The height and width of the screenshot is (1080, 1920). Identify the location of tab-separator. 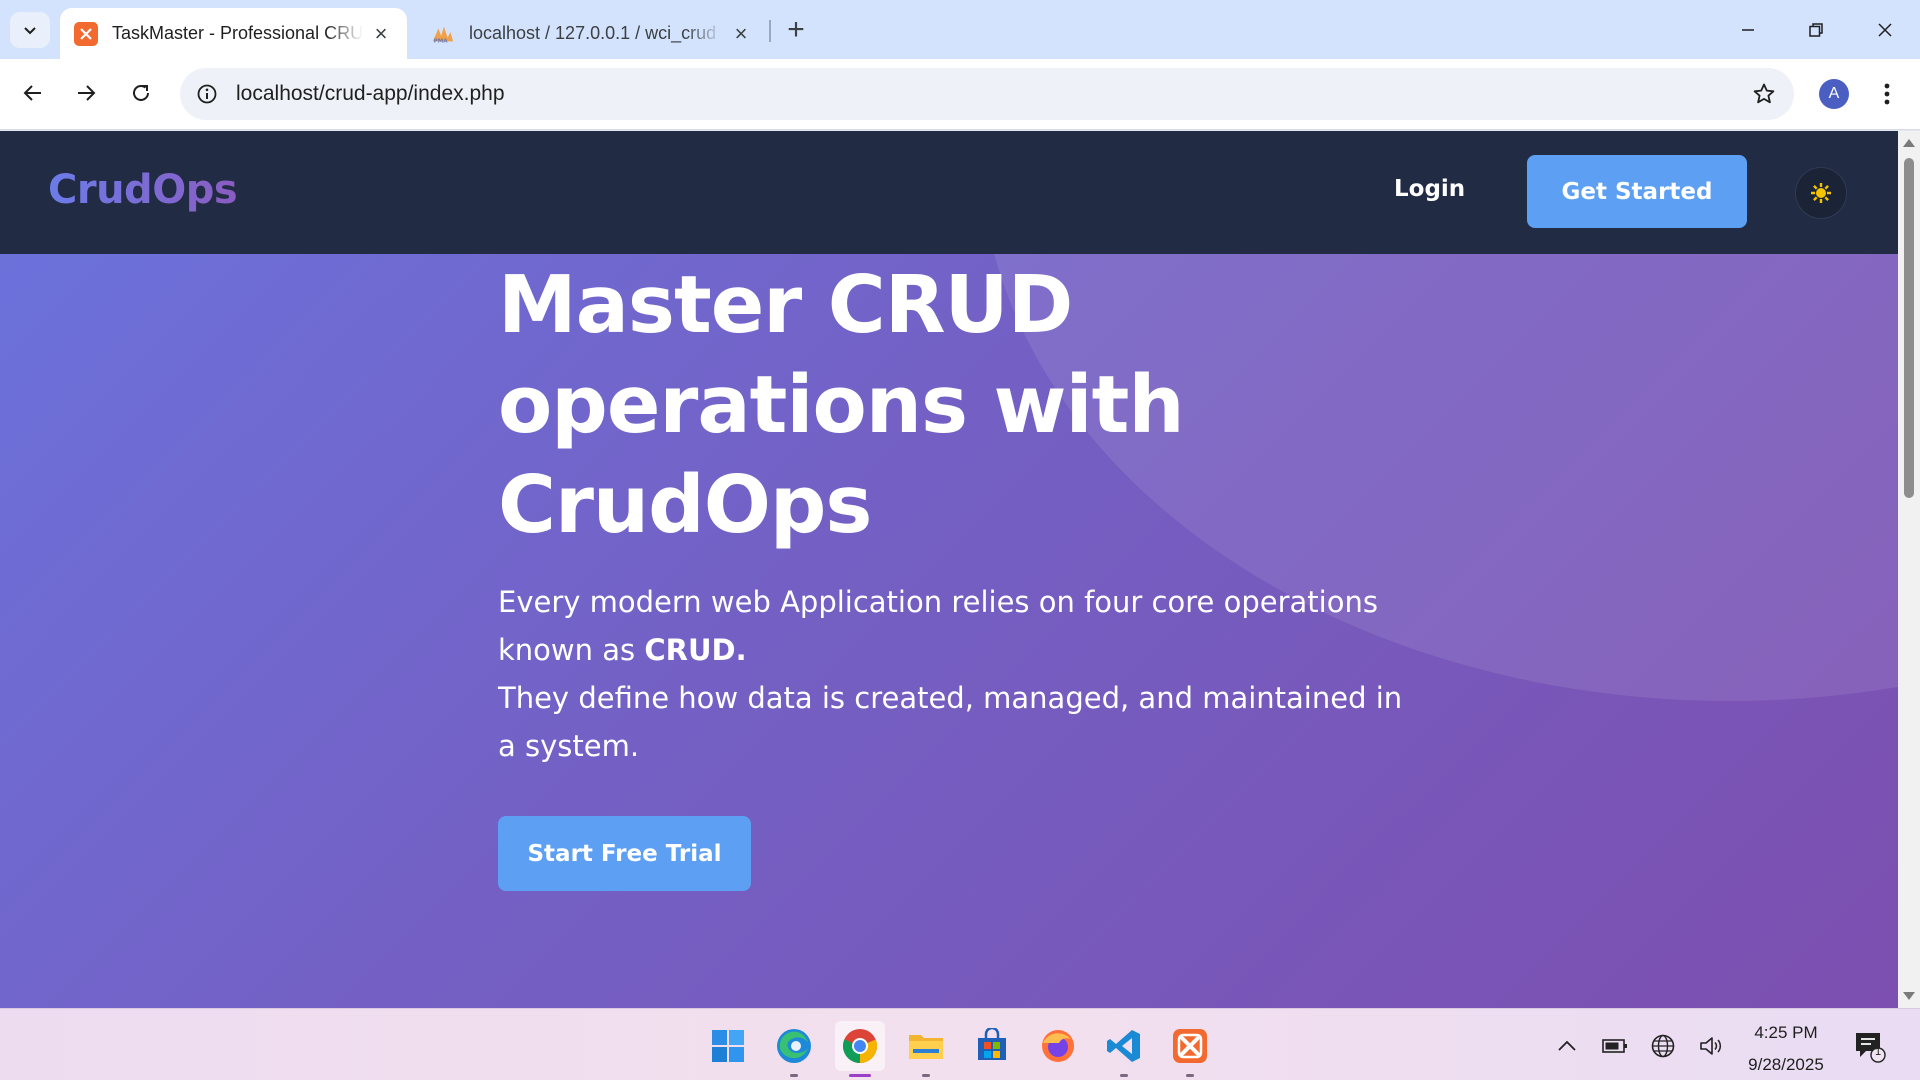
(770, 31).